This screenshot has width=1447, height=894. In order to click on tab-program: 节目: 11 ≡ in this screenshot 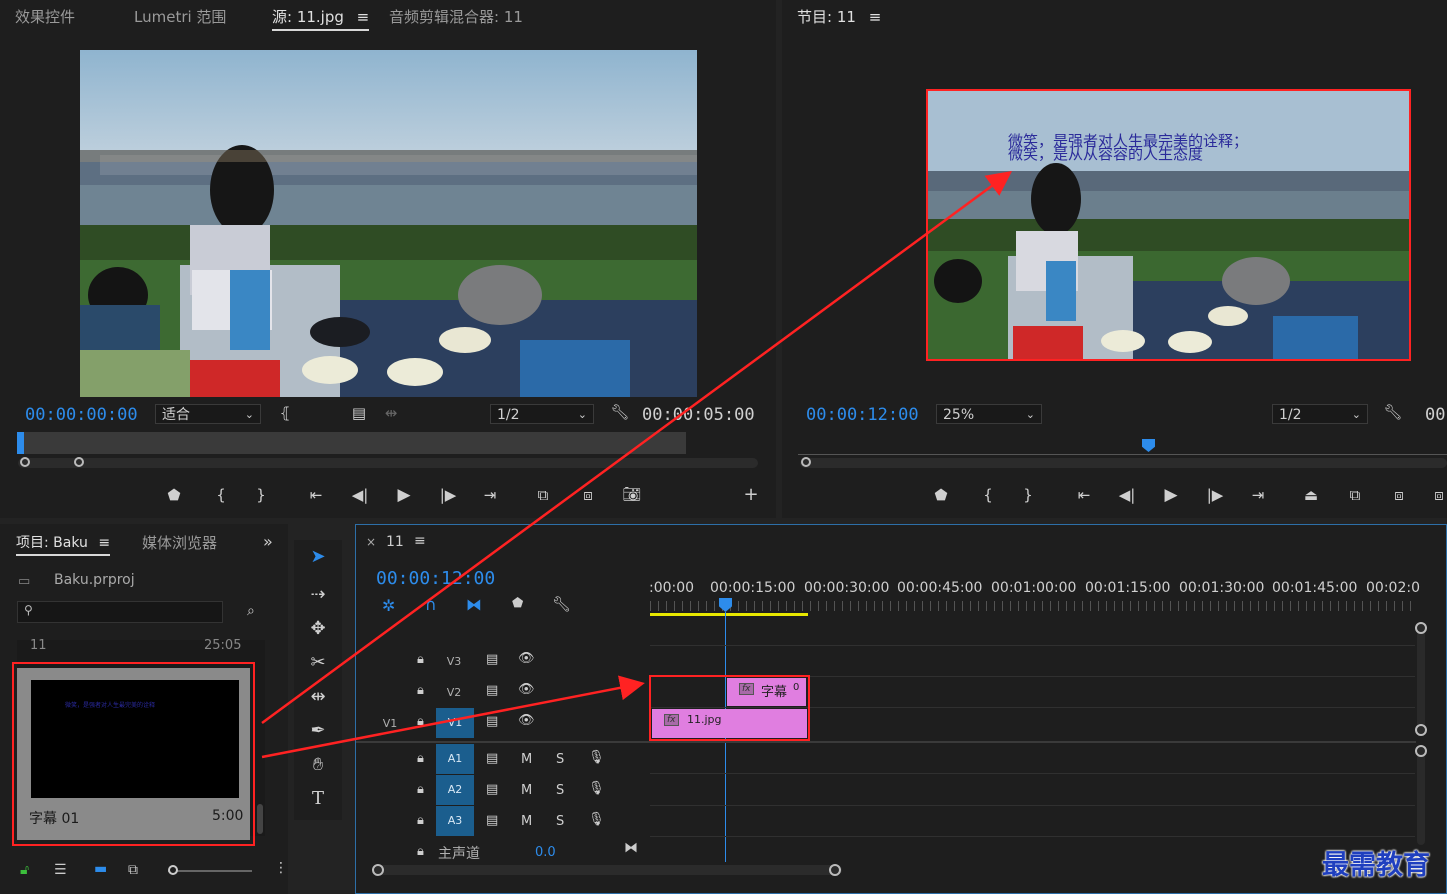, I will do `click(839, 17)`.